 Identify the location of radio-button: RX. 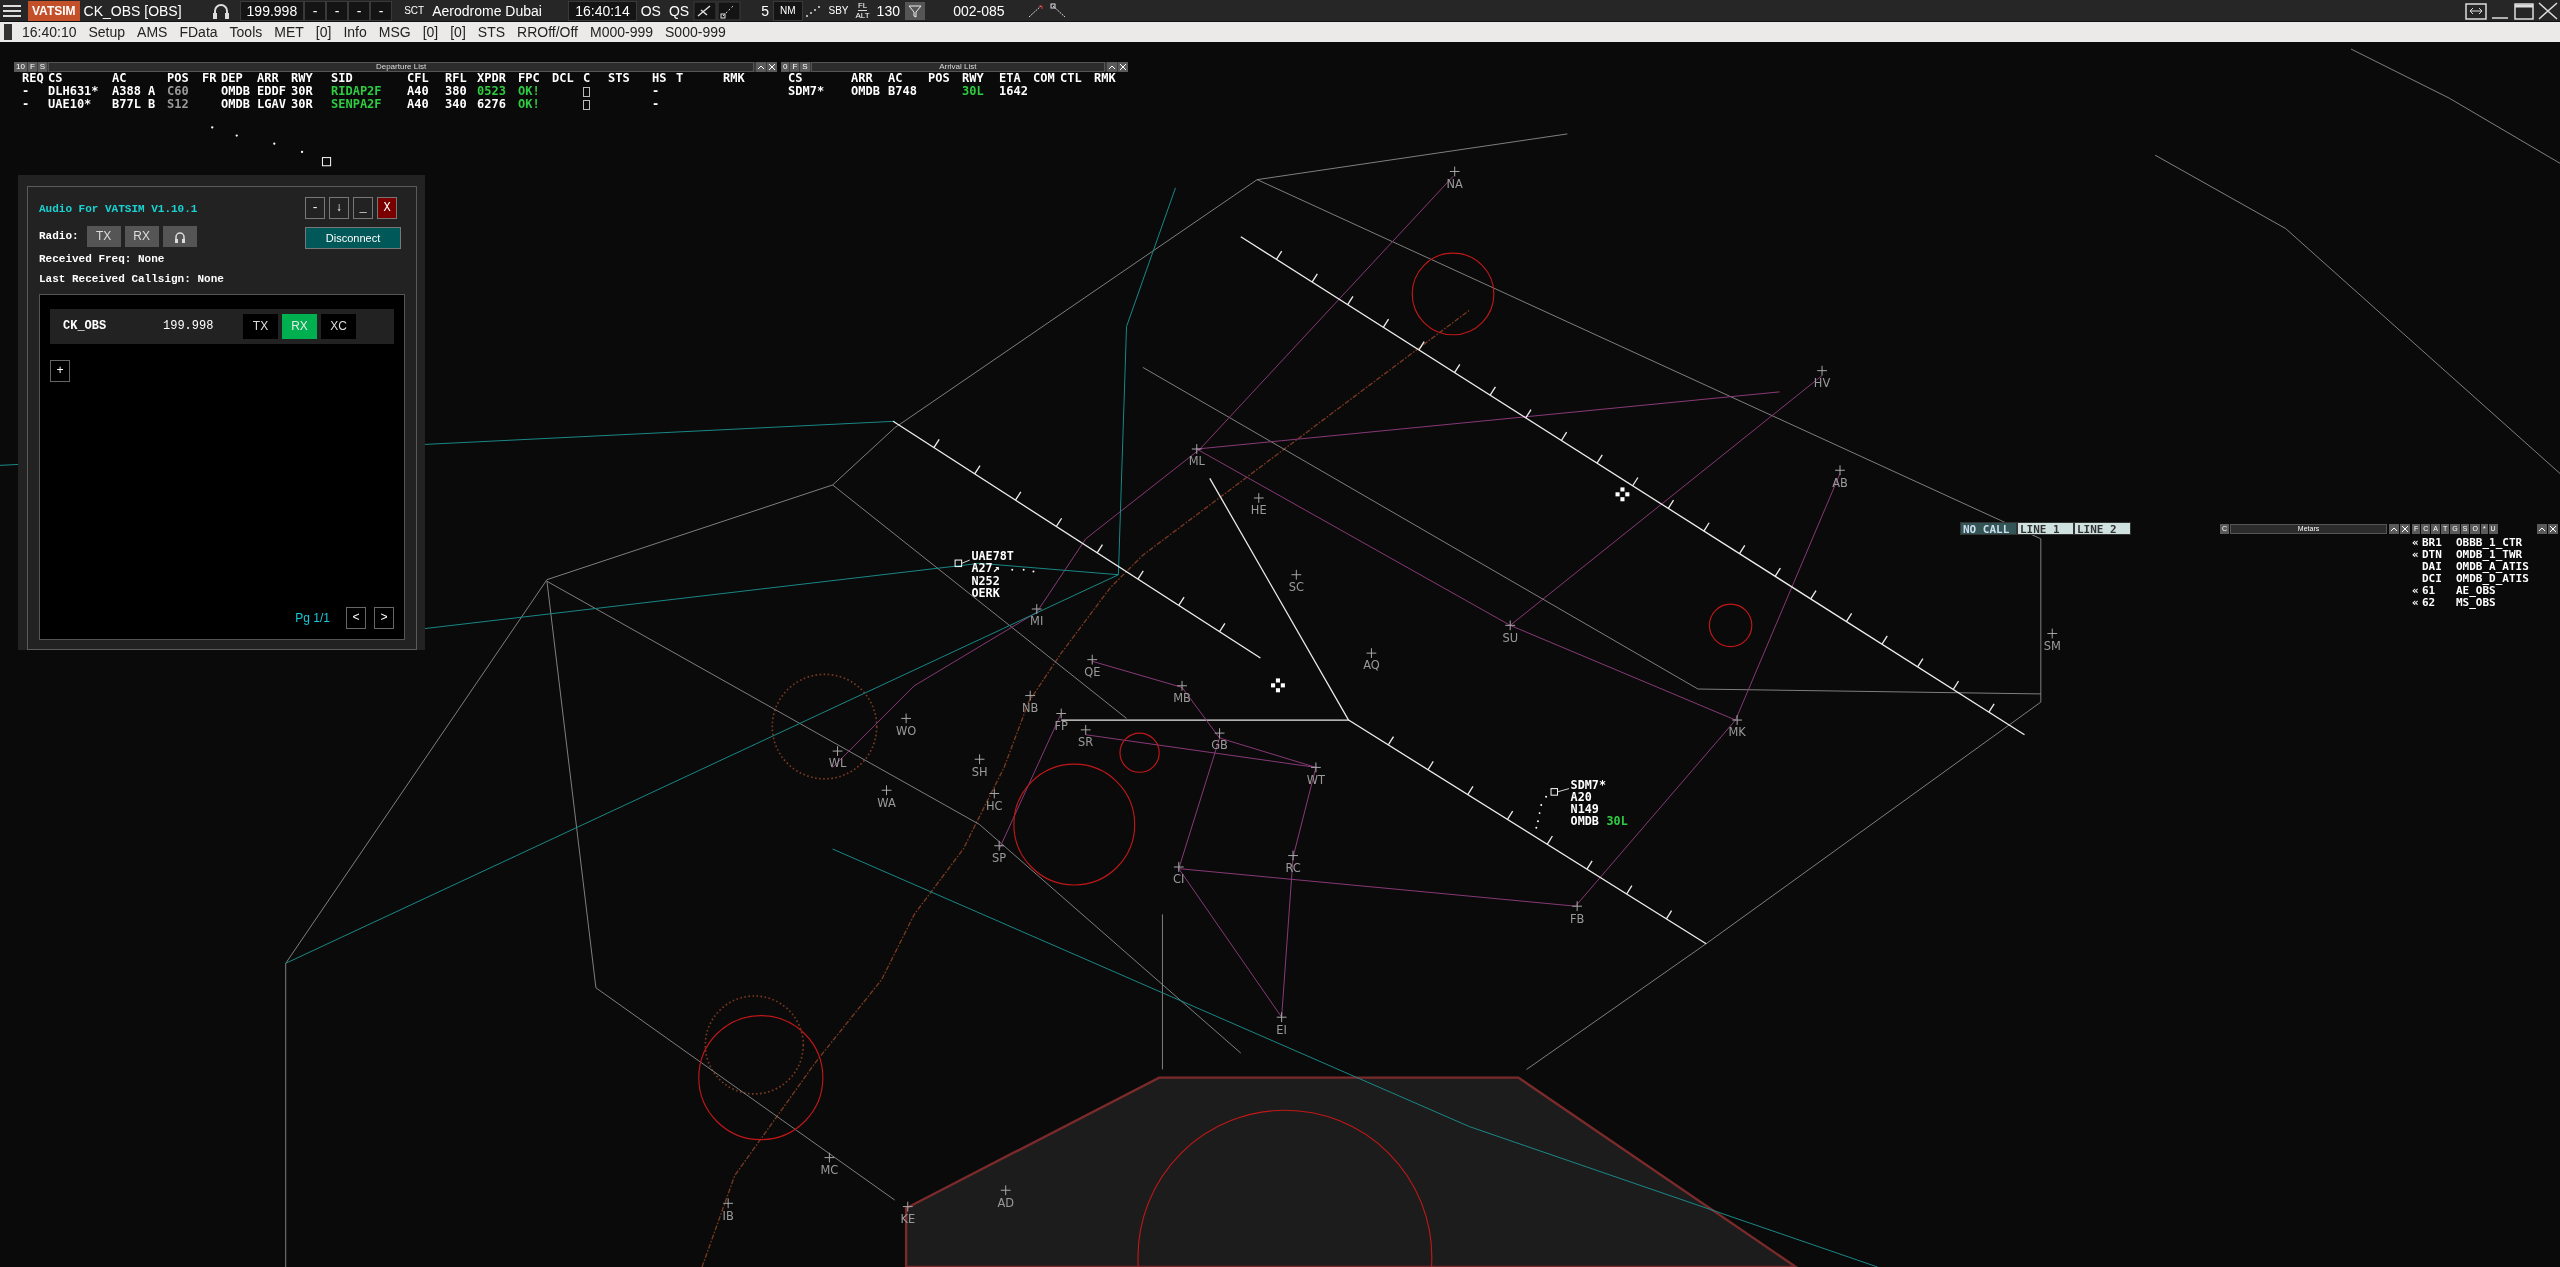
(141, 236).